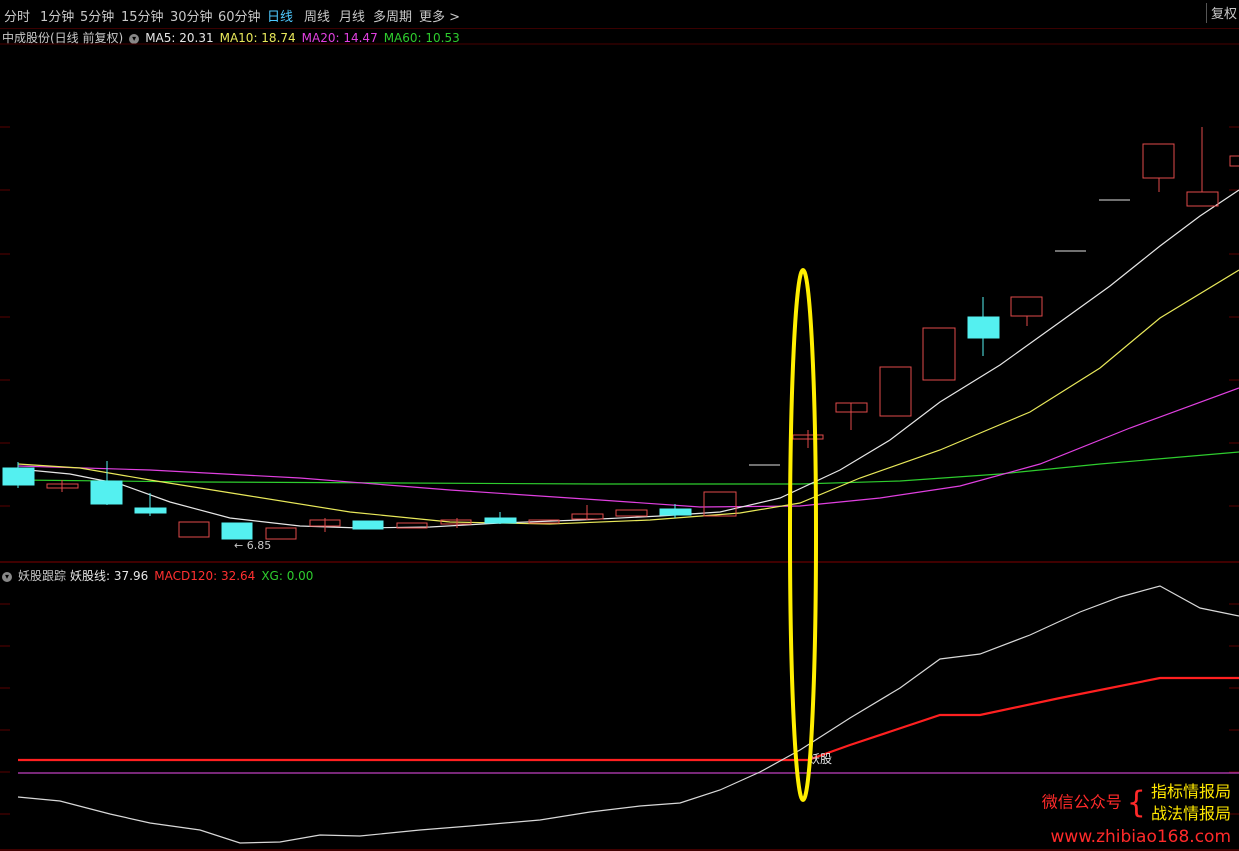 This screenshot has width=1239, height=851. I want to click on watermark: 微信公众号 { 指标情报局 战法情报局 www.zhibiao168.com, so click(1136, 814).